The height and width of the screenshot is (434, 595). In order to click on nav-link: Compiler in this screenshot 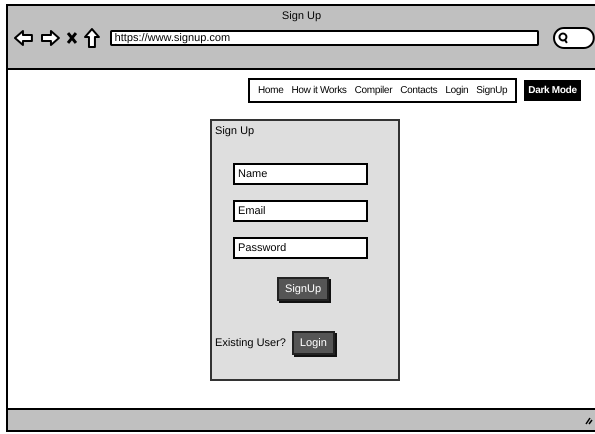, I will do `click(373, 90)`.